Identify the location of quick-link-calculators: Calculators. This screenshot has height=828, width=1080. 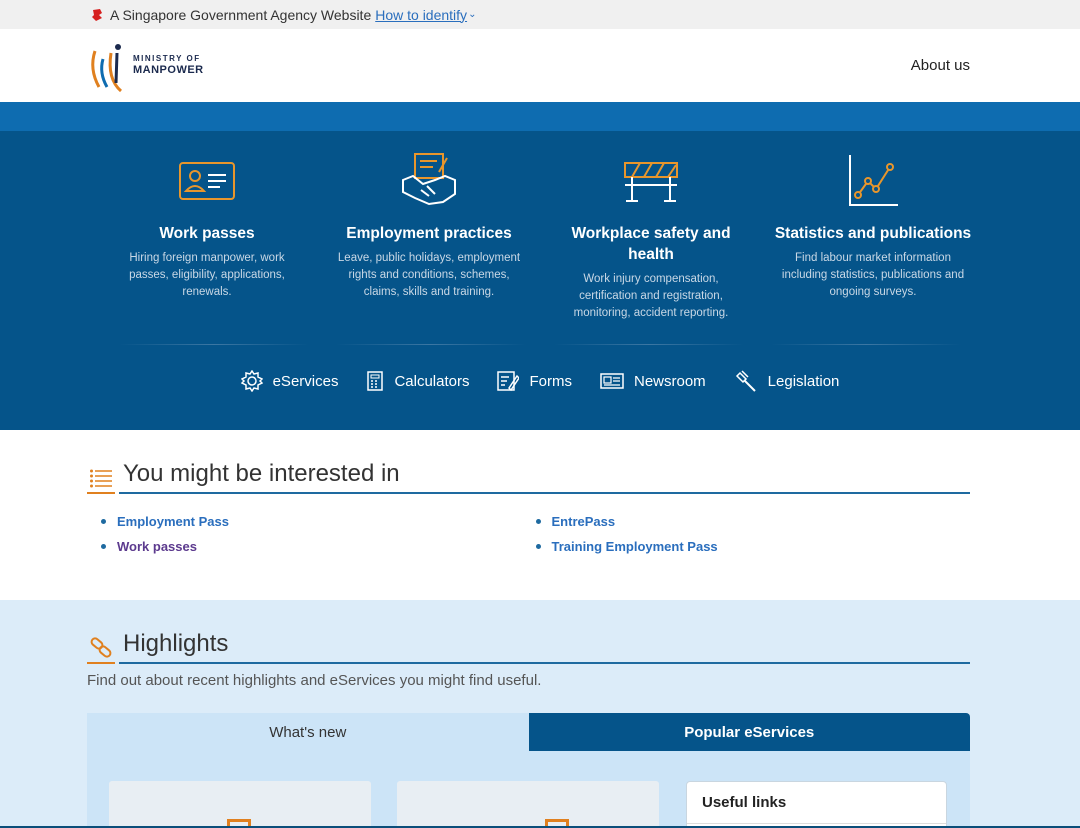
(417, 381).